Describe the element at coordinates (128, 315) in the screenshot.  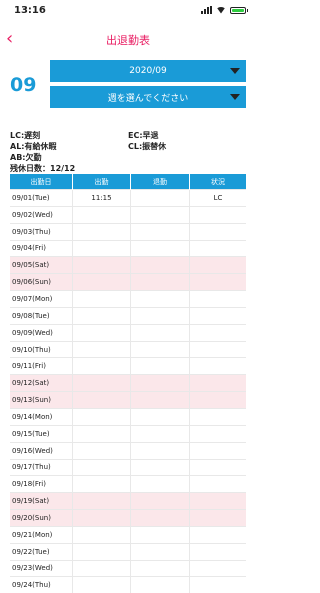
I see `table-row: 09/08(Tue)` at that location.